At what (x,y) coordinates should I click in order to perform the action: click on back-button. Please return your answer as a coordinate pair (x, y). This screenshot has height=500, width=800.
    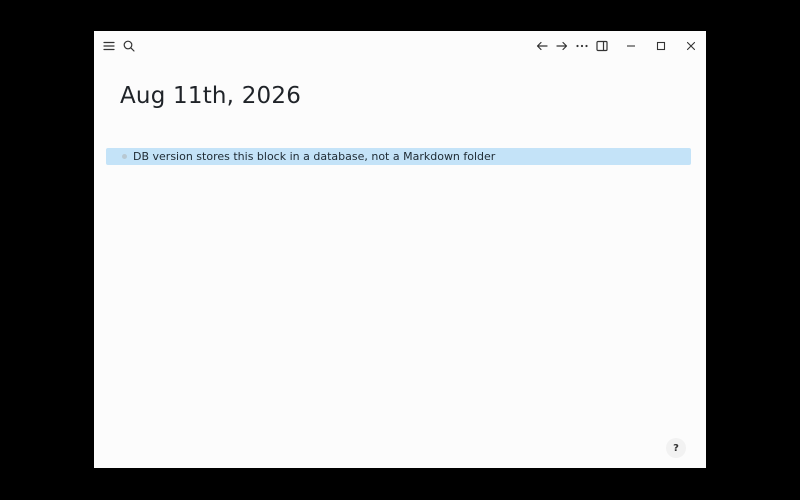
    Looking at the image, I should click on (542, 46).